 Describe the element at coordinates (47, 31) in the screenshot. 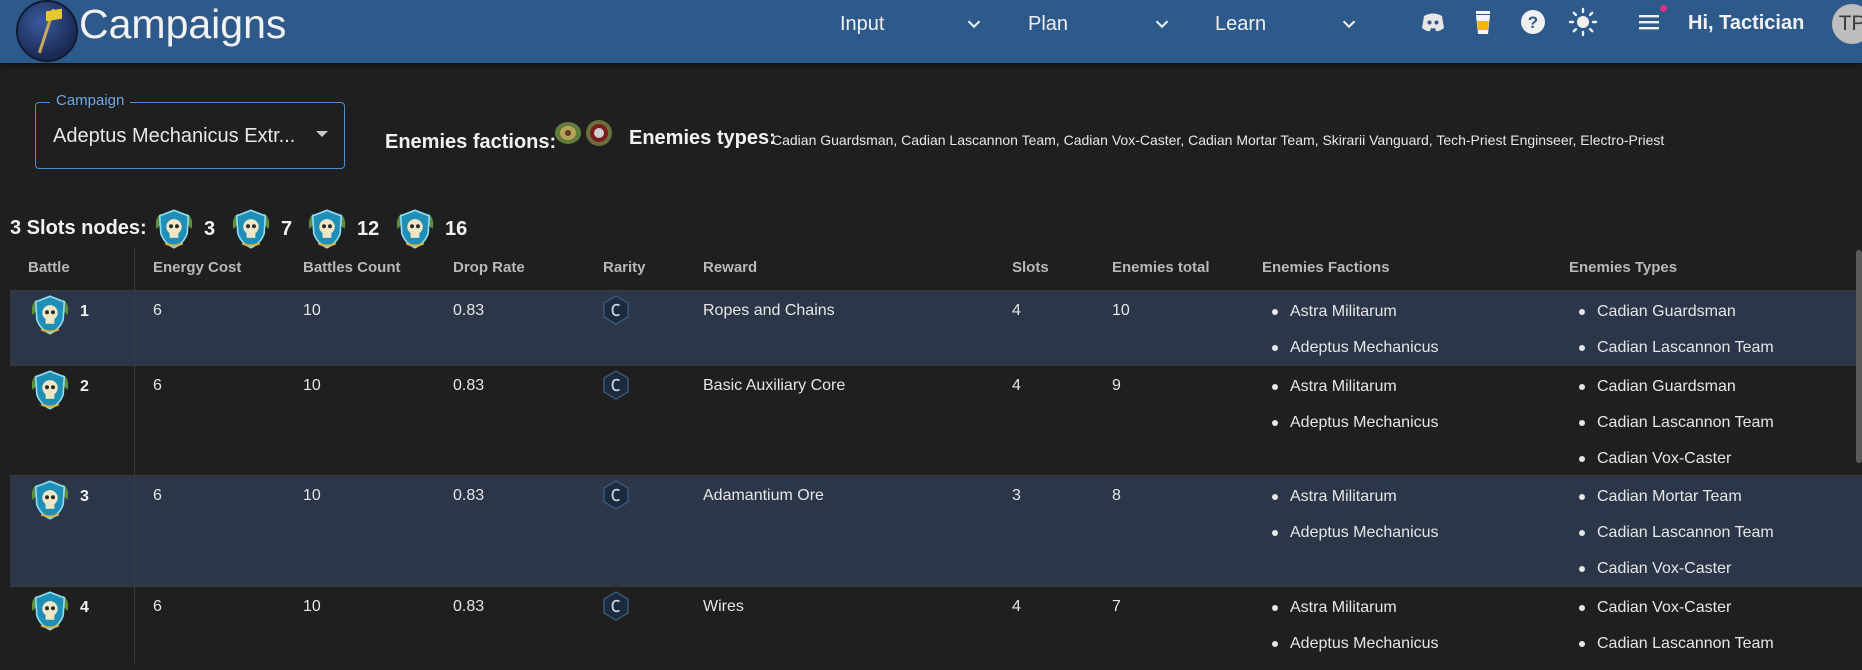

I see `app-logo` at that location.